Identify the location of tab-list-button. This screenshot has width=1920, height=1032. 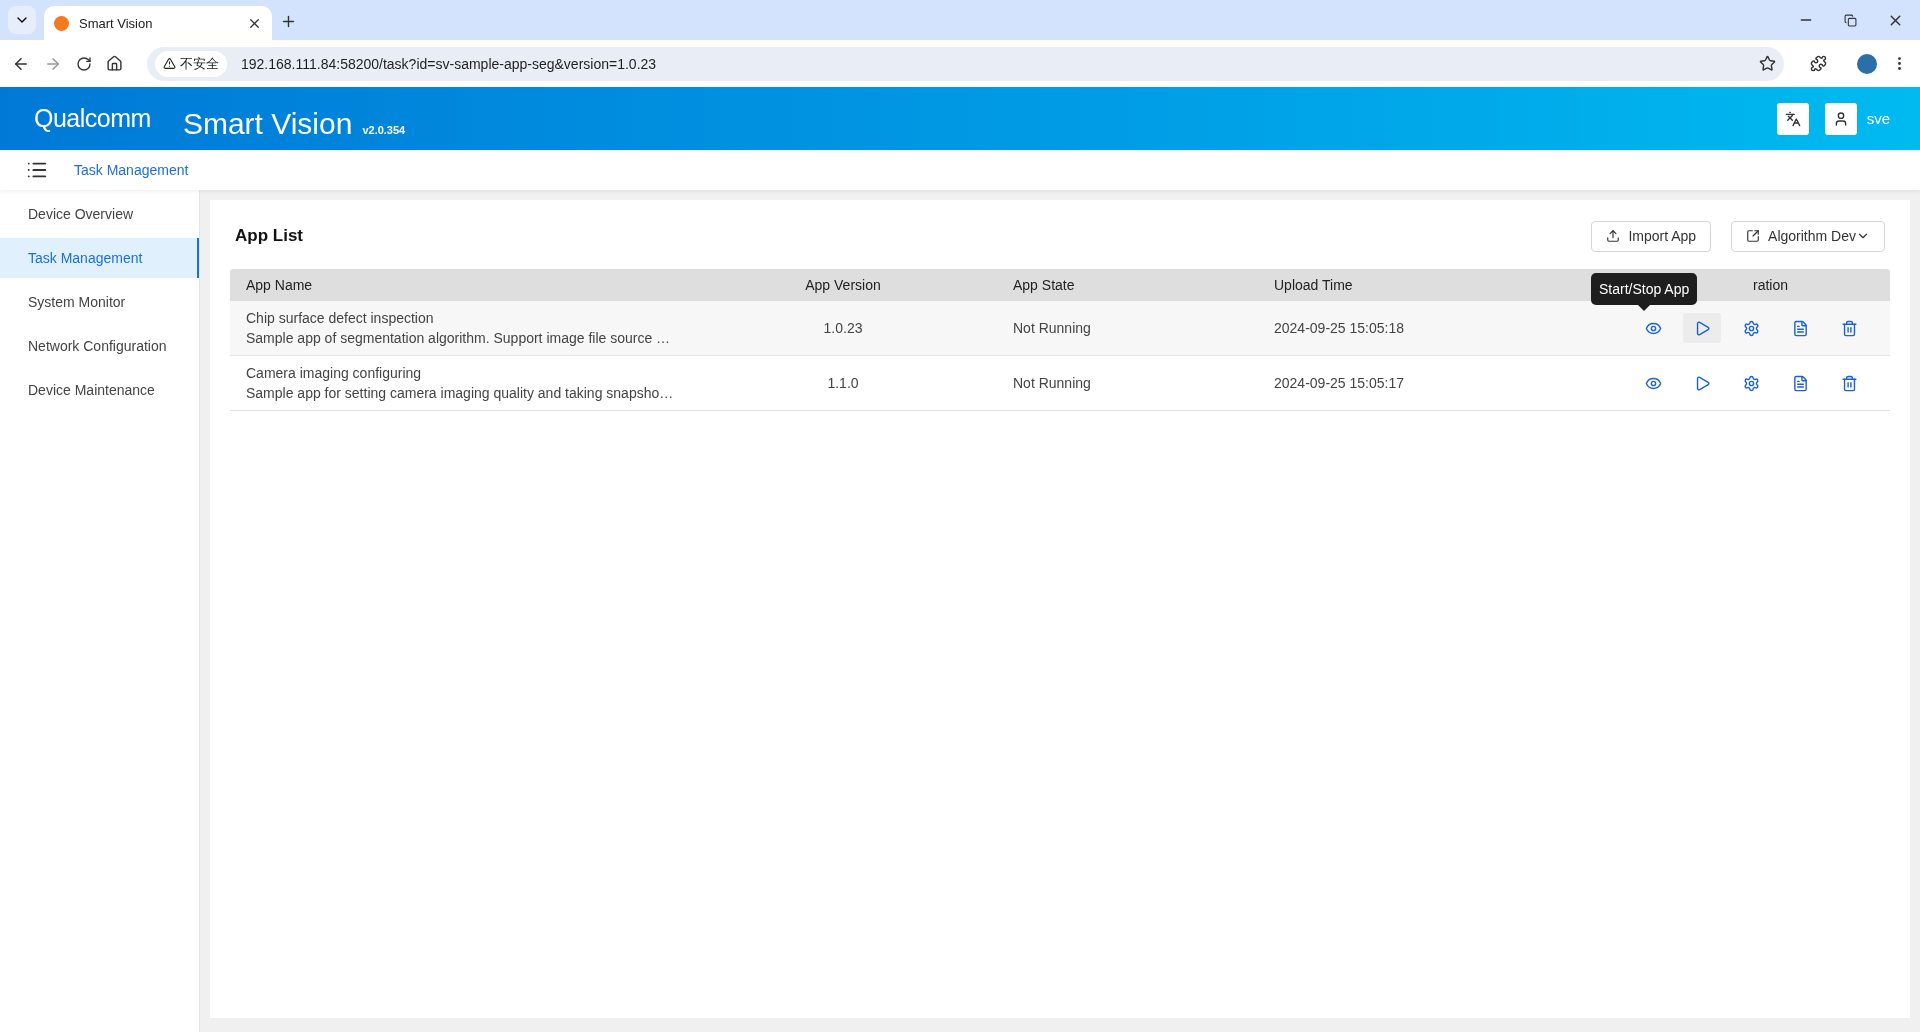
(22, 20).